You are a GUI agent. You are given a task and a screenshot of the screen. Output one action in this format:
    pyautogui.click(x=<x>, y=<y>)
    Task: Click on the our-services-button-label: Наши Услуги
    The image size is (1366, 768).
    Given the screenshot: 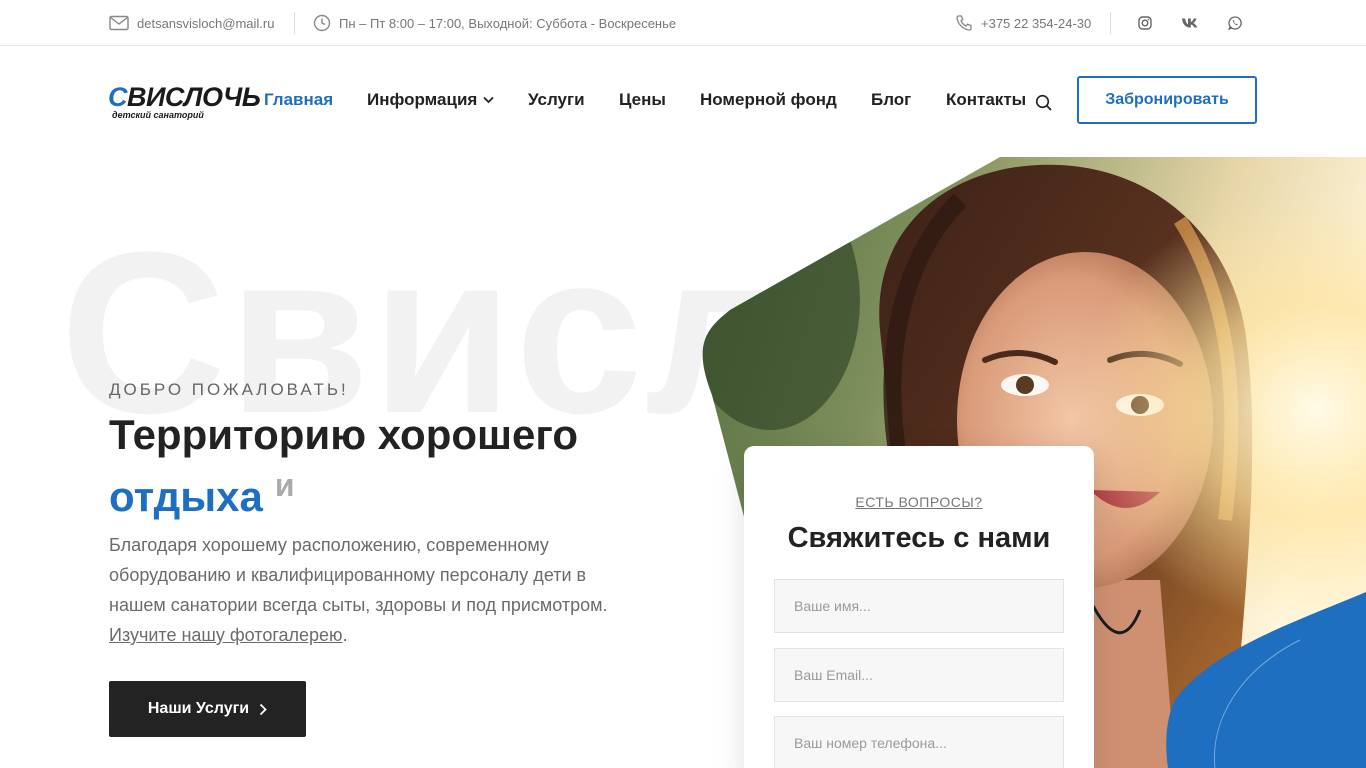 What is the action you would take?
    pyautogui.click(x=198, y=708)
    